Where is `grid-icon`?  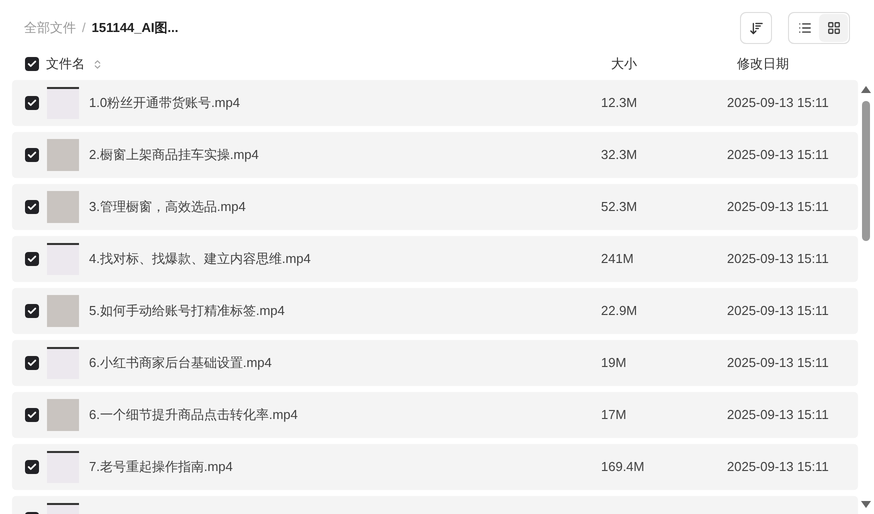
grid-icon is located at coordinates (833, 28).